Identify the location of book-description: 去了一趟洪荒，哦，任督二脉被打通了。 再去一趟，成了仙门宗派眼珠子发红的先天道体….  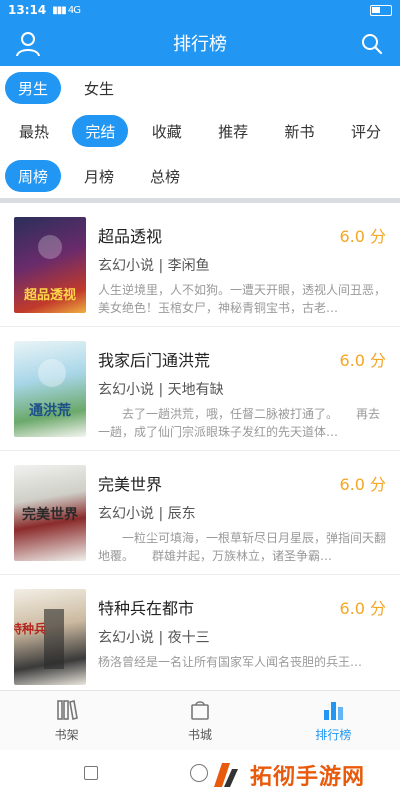
(239, 423).